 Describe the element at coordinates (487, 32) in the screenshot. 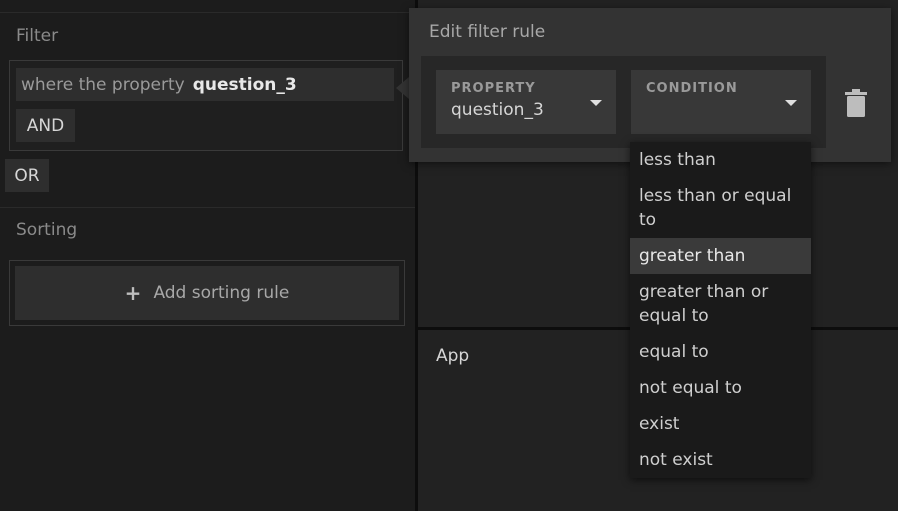

I see `popover-title: Edit filter rule` at that location.